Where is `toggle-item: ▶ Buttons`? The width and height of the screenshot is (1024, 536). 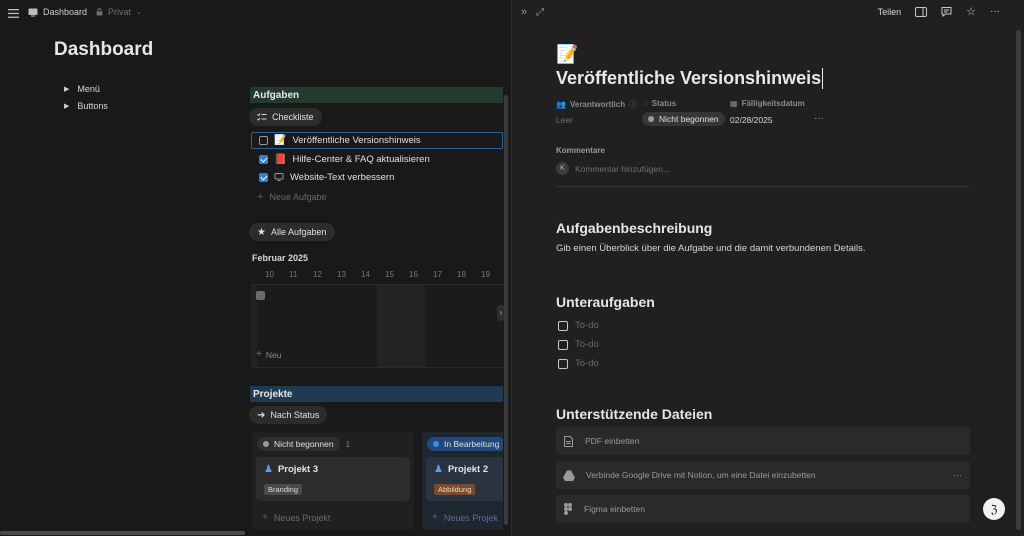 toggle-item: ▶ Buttons is located at coordinates (86, 105).